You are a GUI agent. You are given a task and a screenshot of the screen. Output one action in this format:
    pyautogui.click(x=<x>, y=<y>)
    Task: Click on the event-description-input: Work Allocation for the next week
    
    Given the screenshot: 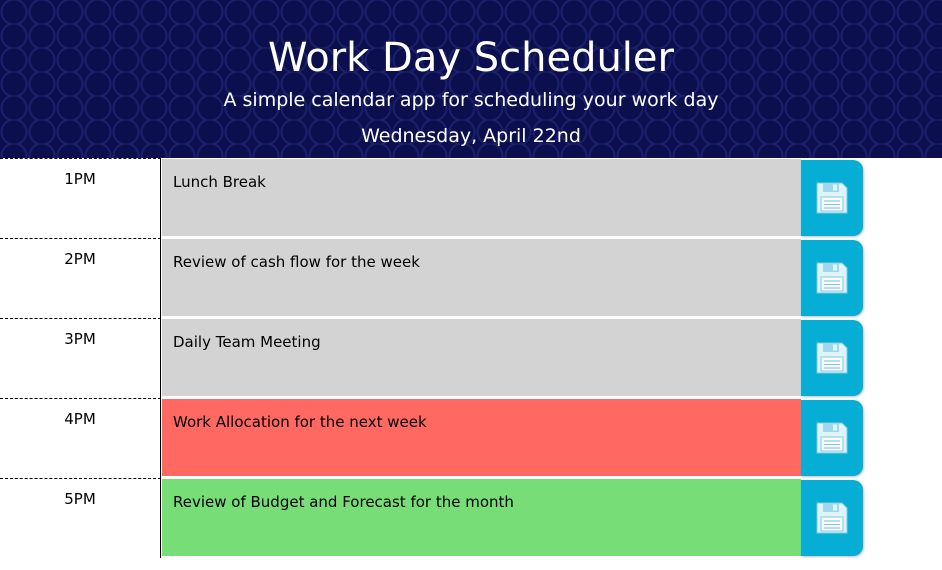 What is the action you would take?
    pyautogui.click(x=481, y=438)
    